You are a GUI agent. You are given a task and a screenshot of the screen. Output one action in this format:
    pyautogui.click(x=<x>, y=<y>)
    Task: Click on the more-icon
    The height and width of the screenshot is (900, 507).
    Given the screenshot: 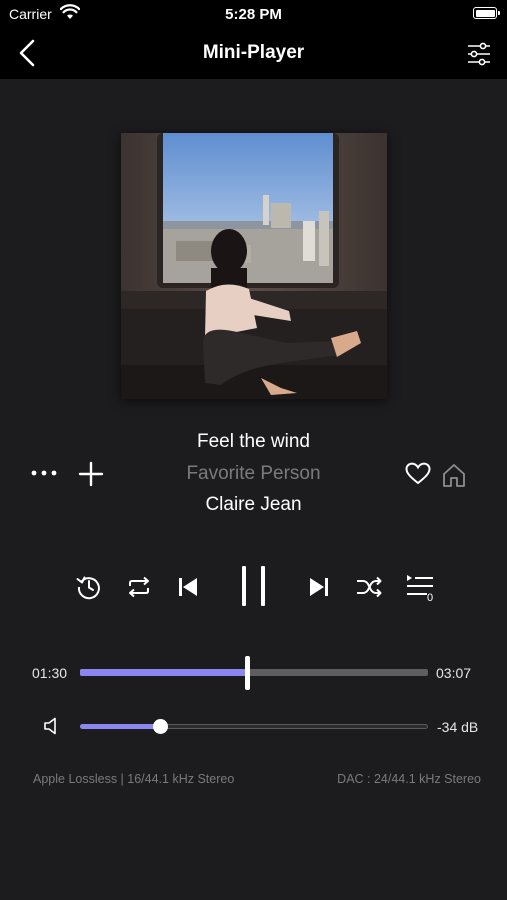 What is the action you would take?
    pyautogui.click(x=44, y=473)
    